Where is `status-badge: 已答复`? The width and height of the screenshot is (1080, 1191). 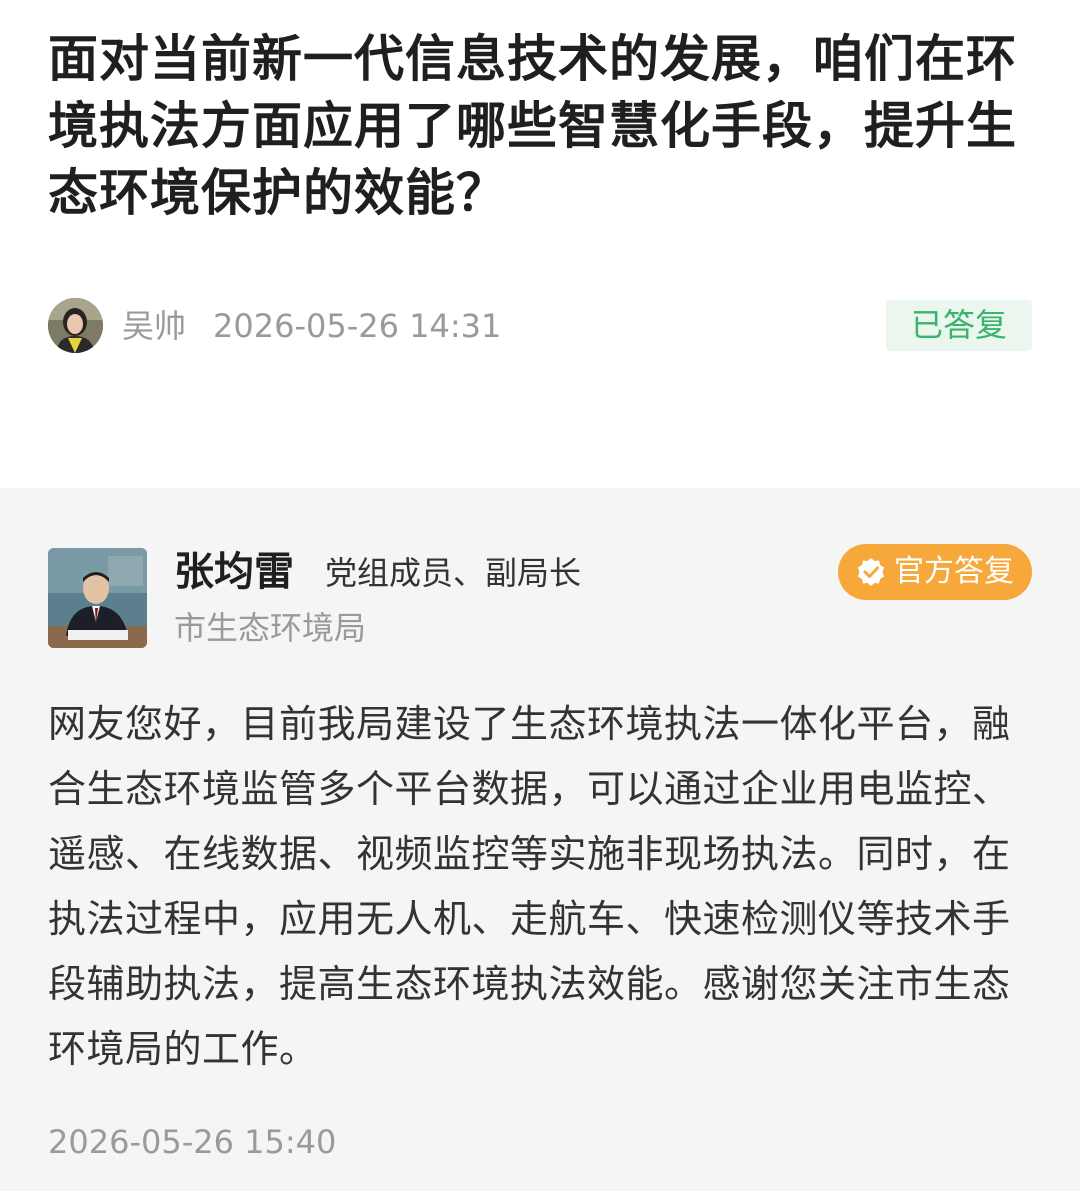
status-badge: 已答复 is located at coordinates (959, 325).